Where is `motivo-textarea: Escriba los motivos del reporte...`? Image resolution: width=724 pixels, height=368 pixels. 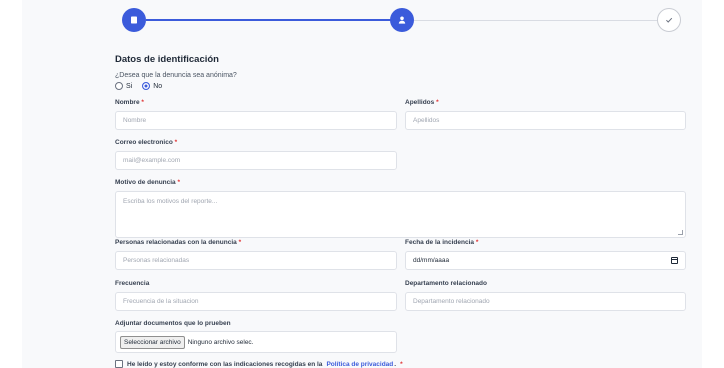 motivo-textarea: Escriba los motivos del reporte... is located at coordinates (400, 214).